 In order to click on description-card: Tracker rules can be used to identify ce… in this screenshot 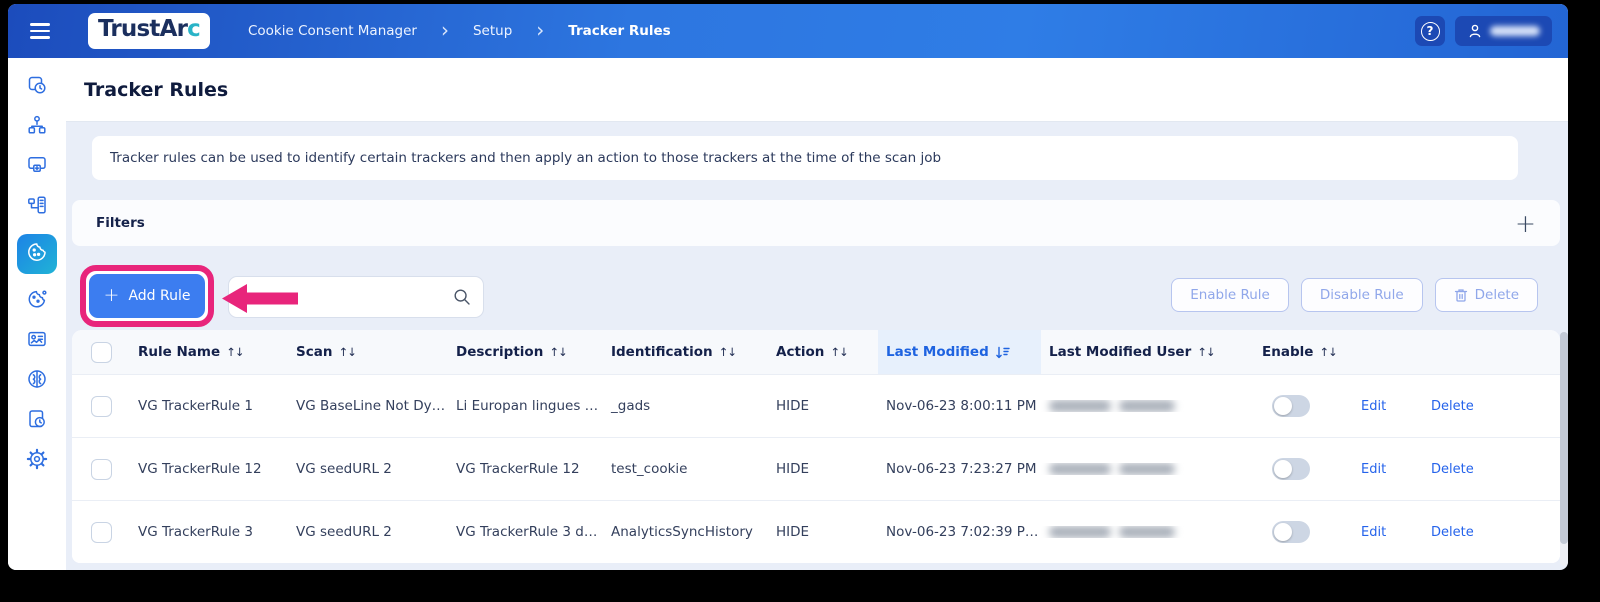, I will do `click(805, 158)`.